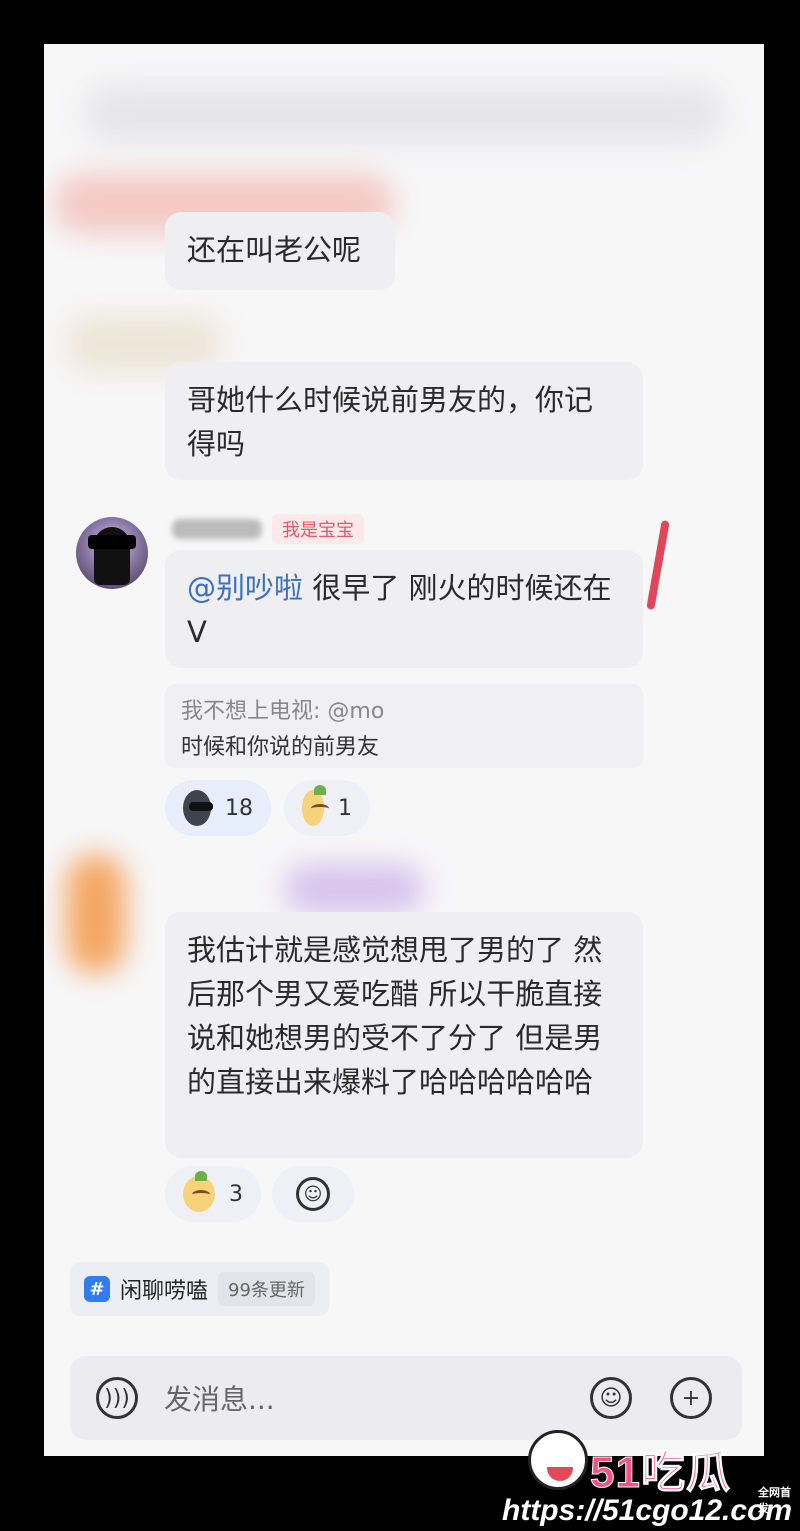 The width and height of the screenshot is (800, 1531). What do you see at coordinates (647, 1510) in the screenshot?
I see `watermark-url: https://51cgo12.com` at bounding box center [647, 1510].